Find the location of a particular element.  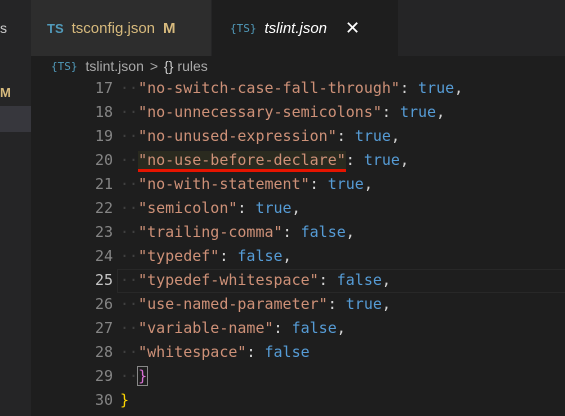

line-number: 20 is located at coordinates (103, 160).